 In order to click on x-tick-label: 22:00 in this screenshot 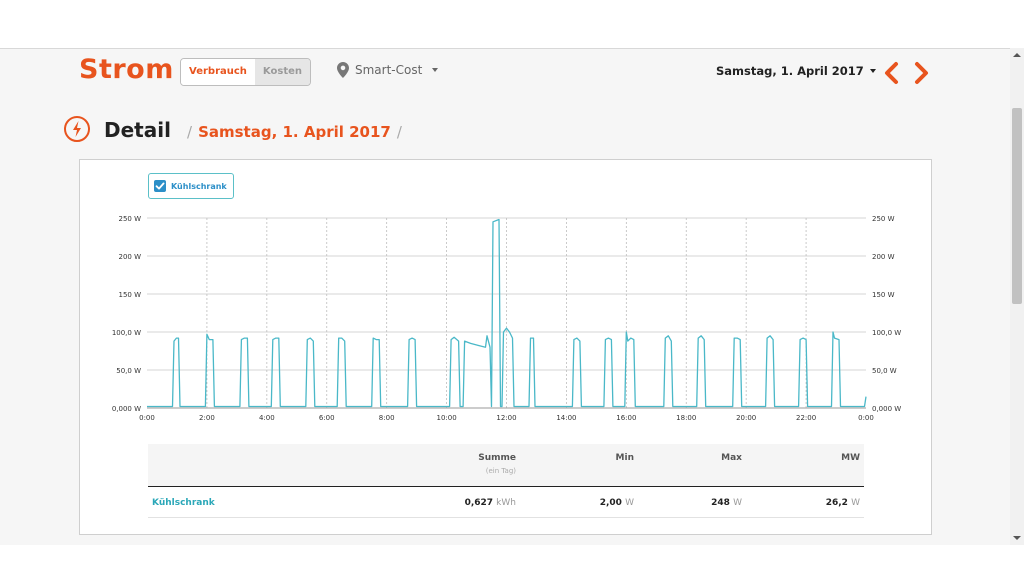, I will do `click(806, 418)`.